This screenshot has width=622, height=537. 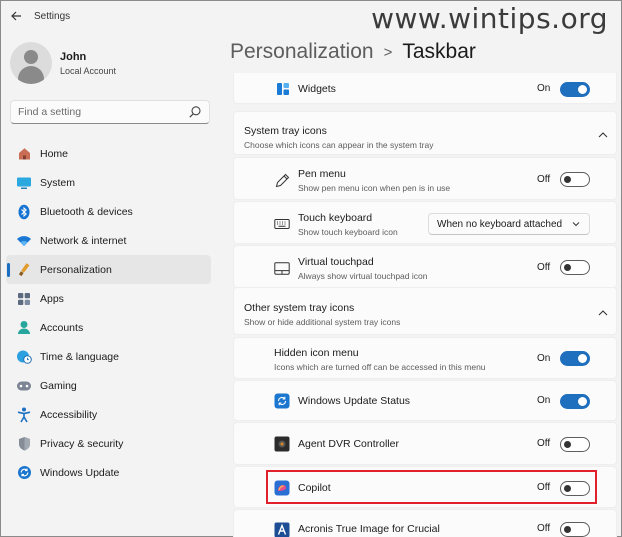 I want to click on apps-icon, so click(x=24, y=299).